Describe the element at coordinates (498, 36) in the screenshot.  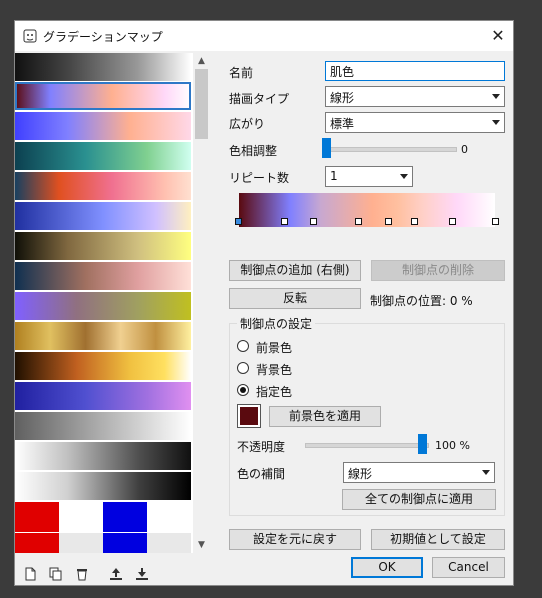
I see `close-icon: ✕` at that location.